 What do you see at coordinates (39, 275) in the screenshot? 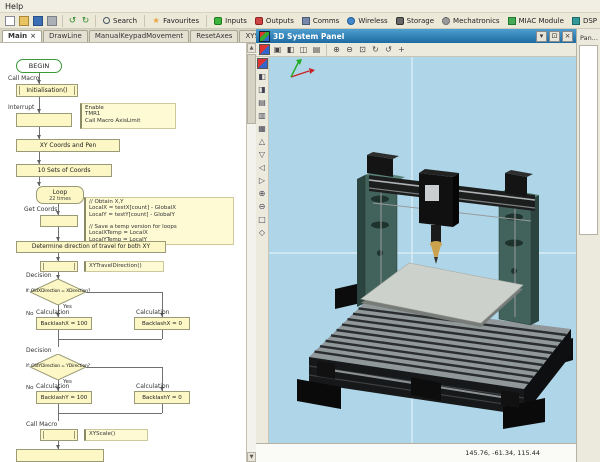
I see `shape-label: Decision` at bounding box center [39, 275].